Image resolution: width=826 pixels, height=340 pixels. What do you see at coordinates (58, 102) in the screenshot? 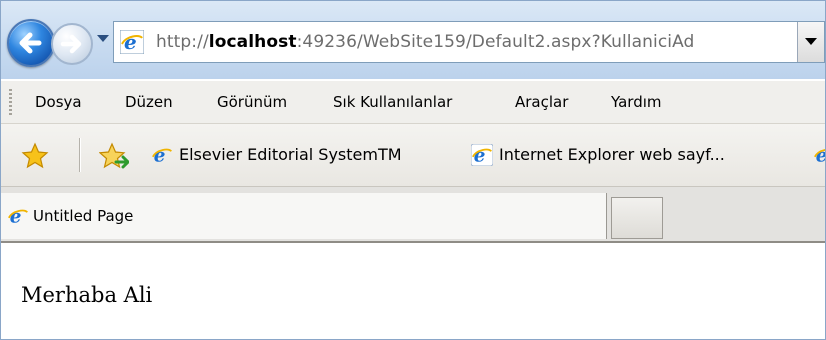
I see `menu-file: Dosya` at bounding box center [58, 102].